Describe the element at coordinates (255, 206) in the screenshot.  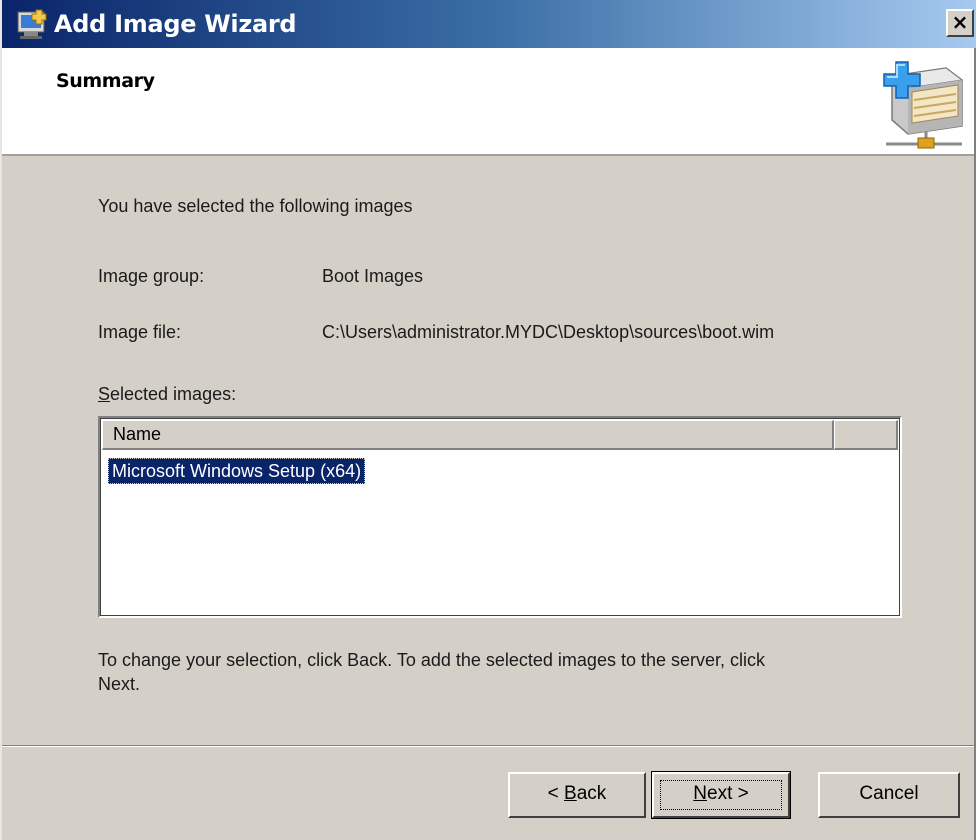
I see `intro-text: You have selected the following images` at that location.